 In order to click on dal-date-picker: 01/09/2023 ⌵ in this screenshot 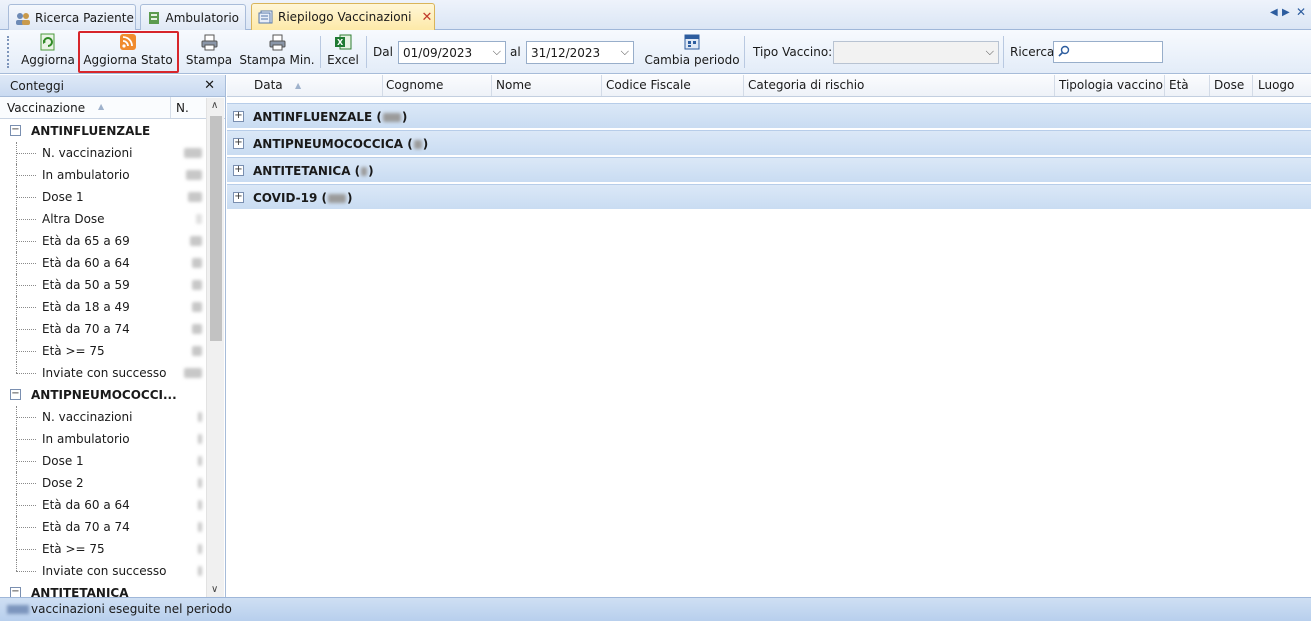, I will do `click(452, 52)`.